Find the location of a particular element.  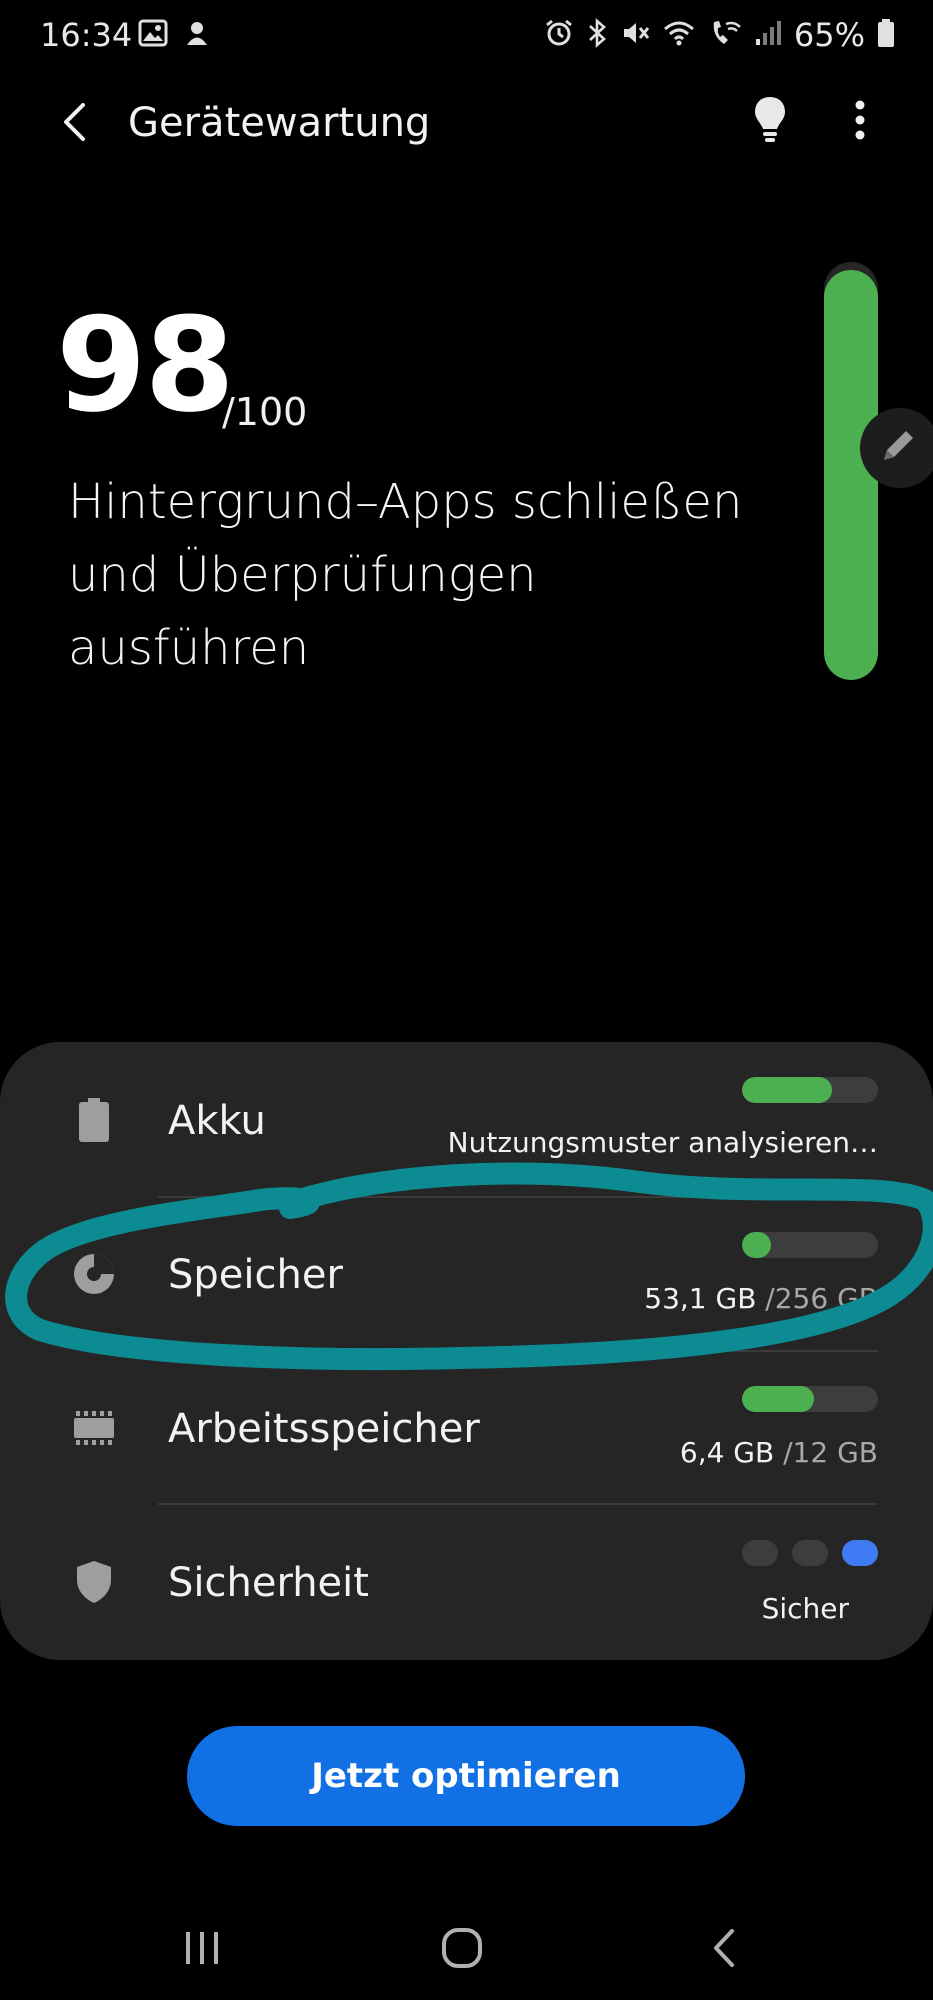

home-icon is located at coordinates (462, 1950).